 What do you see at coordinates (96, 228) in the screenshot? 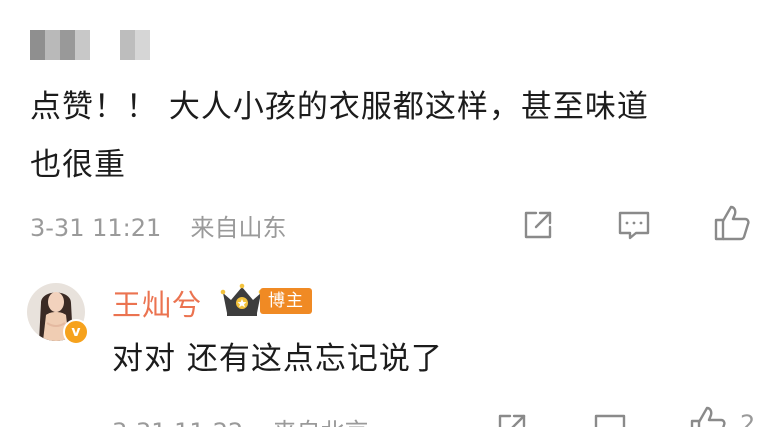
I see `comment-timestamp: 3-31 11:21` at bounding box center [96, 228].